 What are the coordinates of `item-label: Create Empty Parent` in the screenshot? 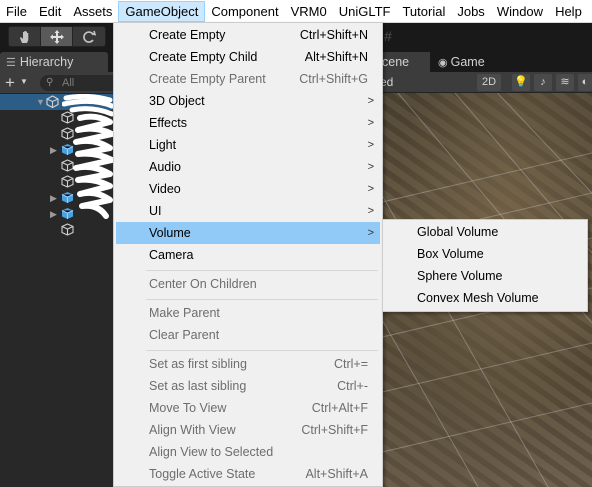 It's located at (207, 79).